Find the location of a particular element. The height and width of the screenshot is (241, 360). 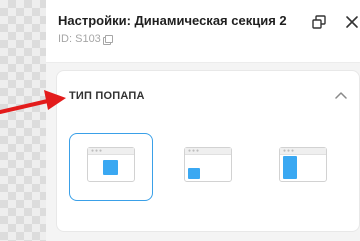

popup-type-corner-option: ●●● is located at coordinates (208, 167).